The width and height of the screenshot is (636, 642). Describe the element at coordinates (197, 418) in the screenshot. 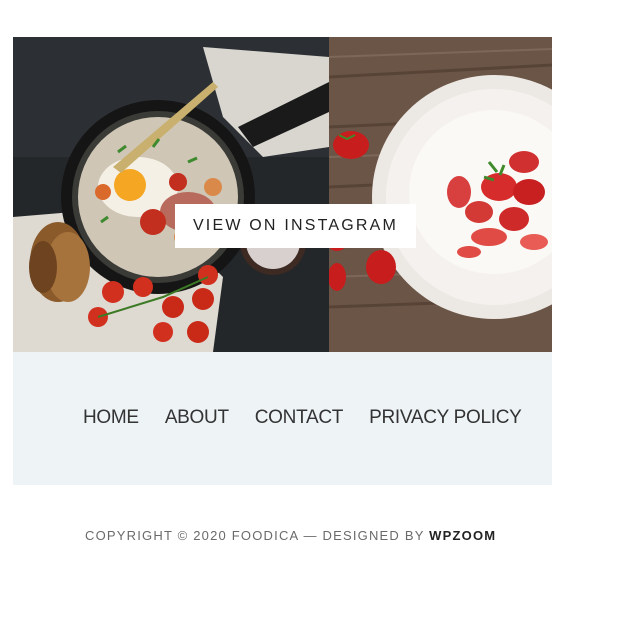

I see `footer-menu-about-link: ABOUT` at that location.